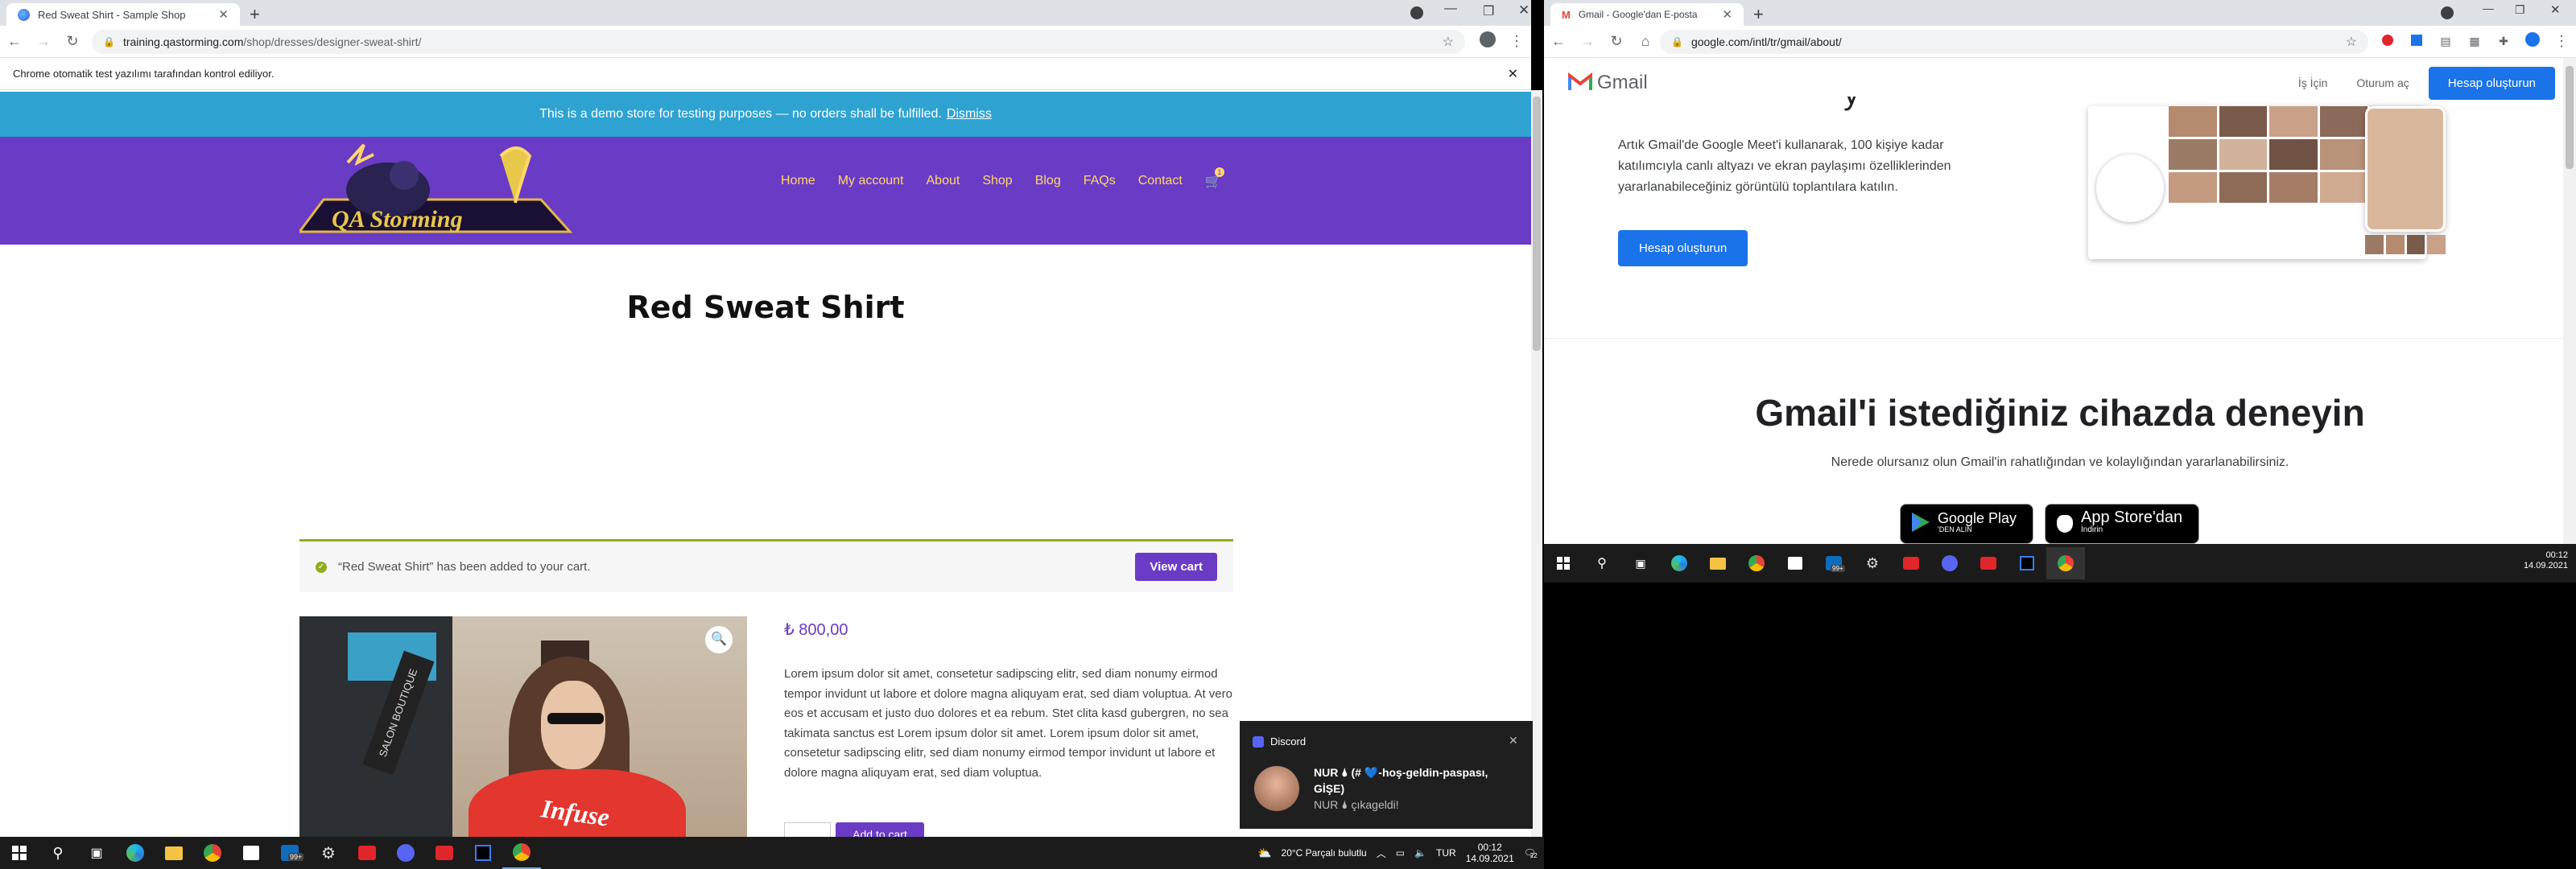 The width and height of the screenshot is (2576, 869). I want to click on gmail-logo-text: Gmail, so click(1622, 83).